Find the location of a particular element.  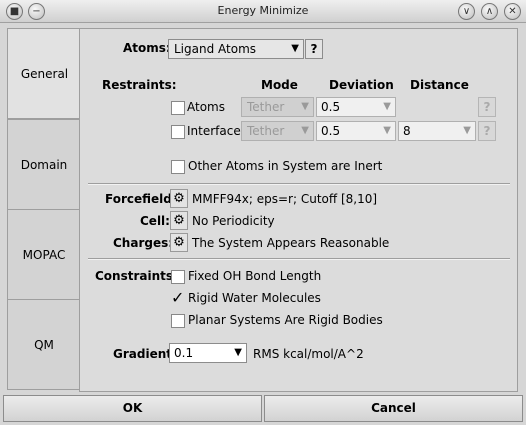

forcefield-value: MMFF94x; eps=r; Cutoff [8,10] is located at coordinates (285, 199).